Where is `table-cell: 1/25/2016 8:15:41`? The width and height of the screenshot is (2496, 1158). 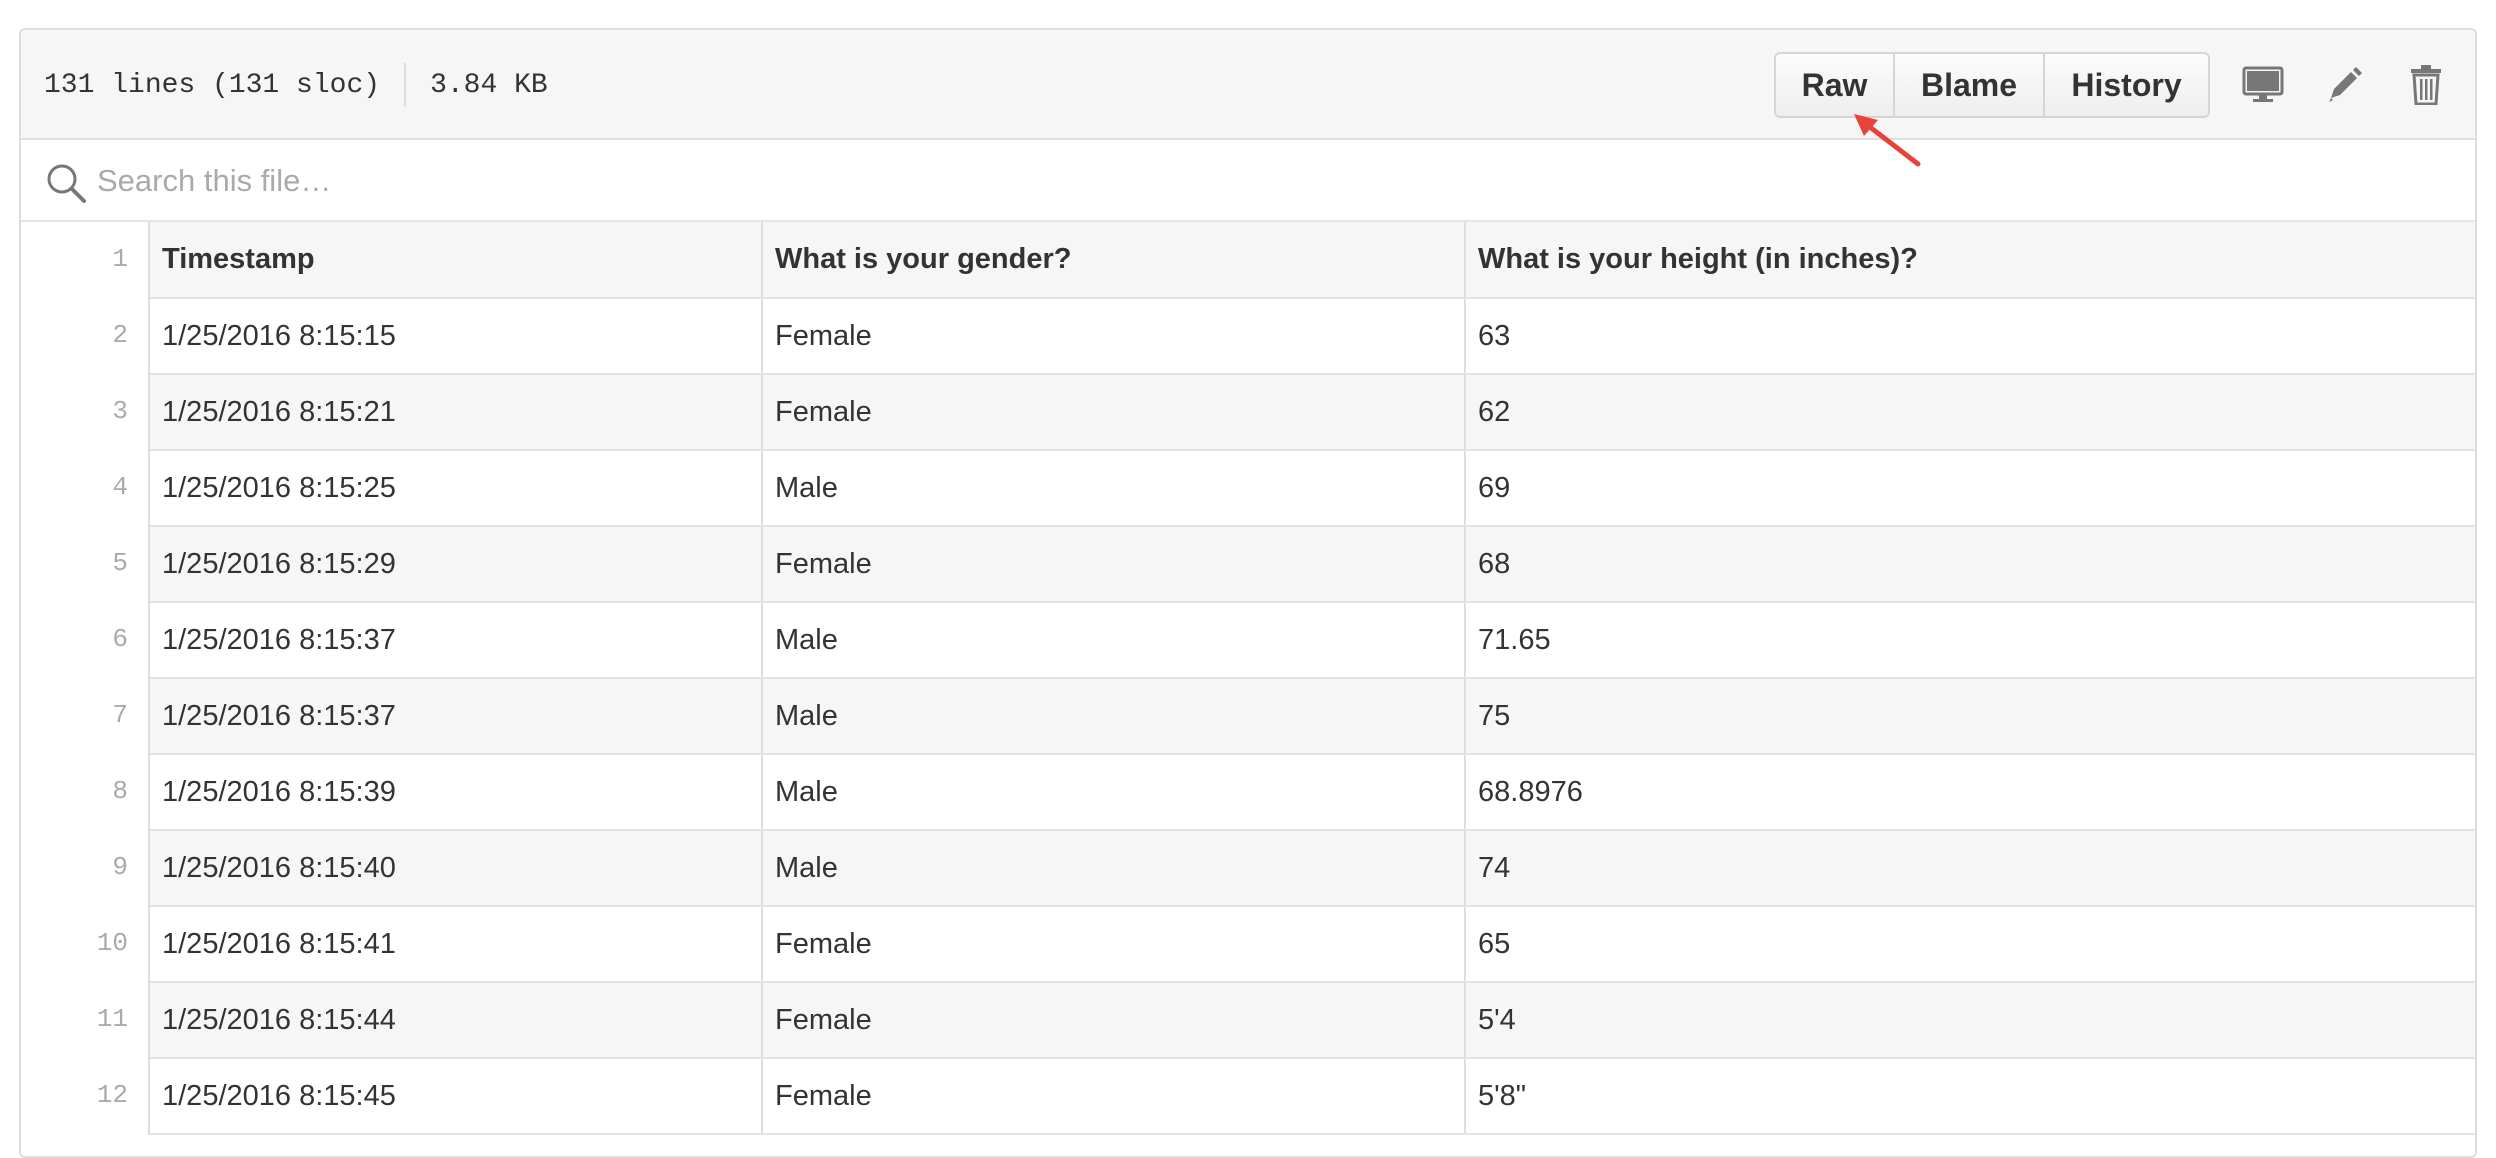 table-cell: 1/25/2016 8:15:41 is located at coordinates (456, 944).